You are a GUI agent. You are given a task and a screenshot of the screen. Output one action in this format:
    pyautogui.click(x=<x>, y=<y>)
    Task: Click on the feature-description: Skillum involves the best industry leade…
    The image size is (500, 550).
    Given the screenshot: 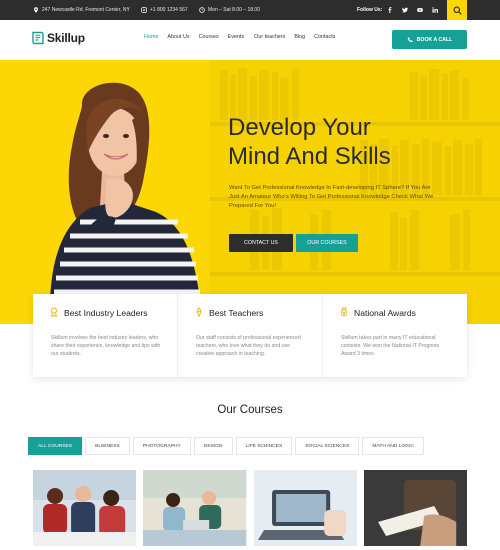 What is the action you would take?
    pyautogui.click(x=106, y=346)
    